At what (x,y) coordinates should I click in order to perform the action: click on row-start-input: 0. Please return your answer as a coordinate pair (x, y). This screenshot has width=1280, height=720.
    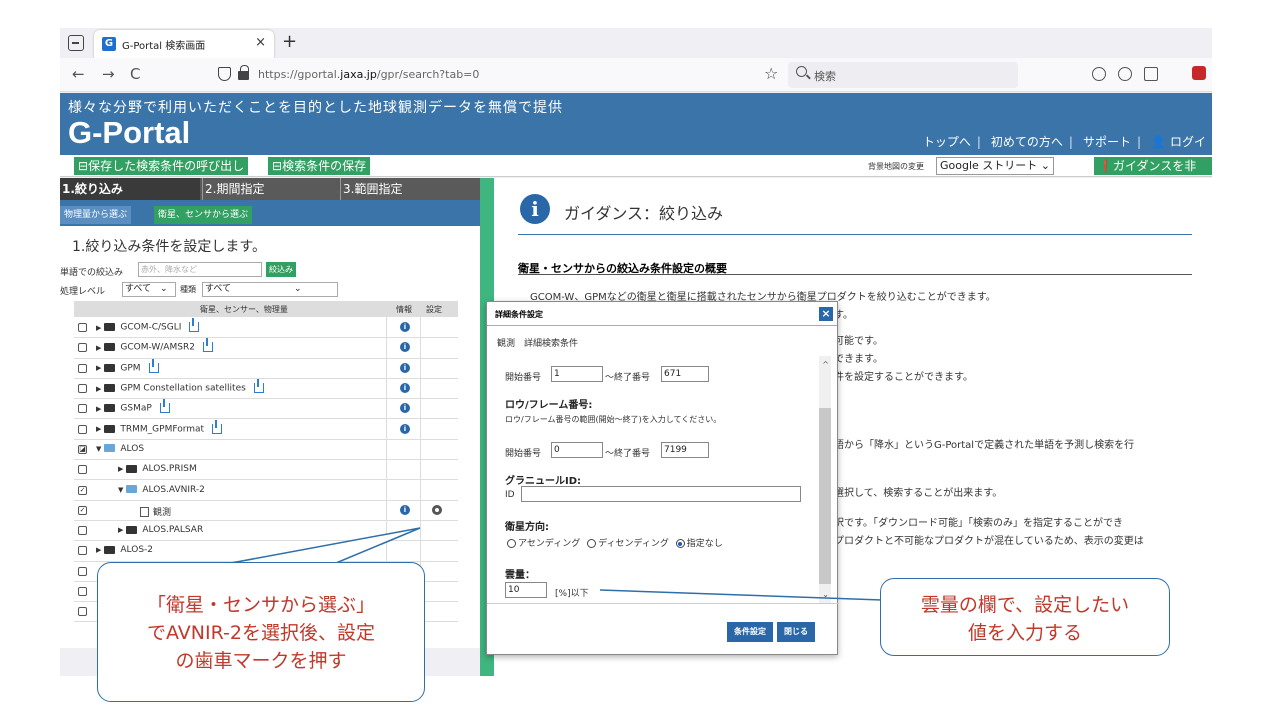
    Looking at the image, I should click on (577, 450).